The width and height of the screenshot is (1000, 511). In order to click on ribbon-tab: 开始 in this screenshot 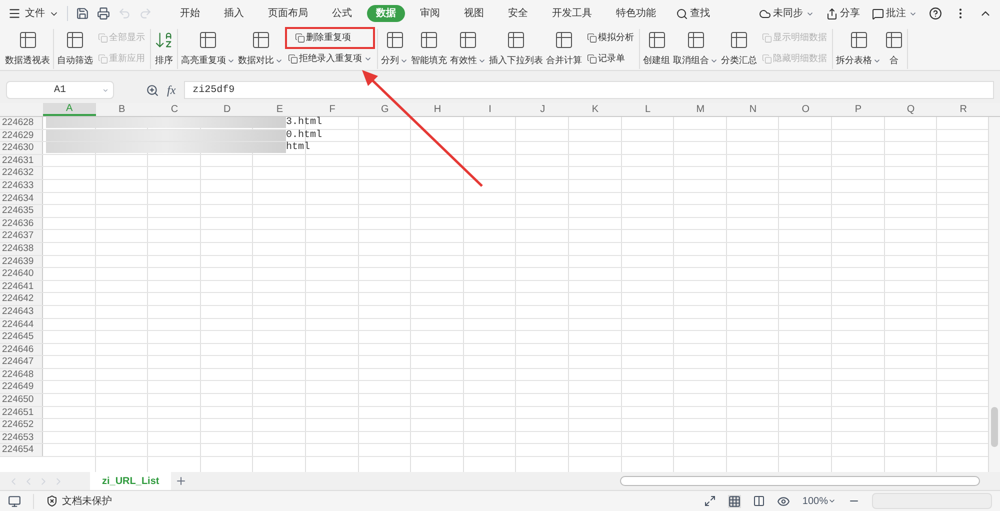, I will do `click(190, 13)`.